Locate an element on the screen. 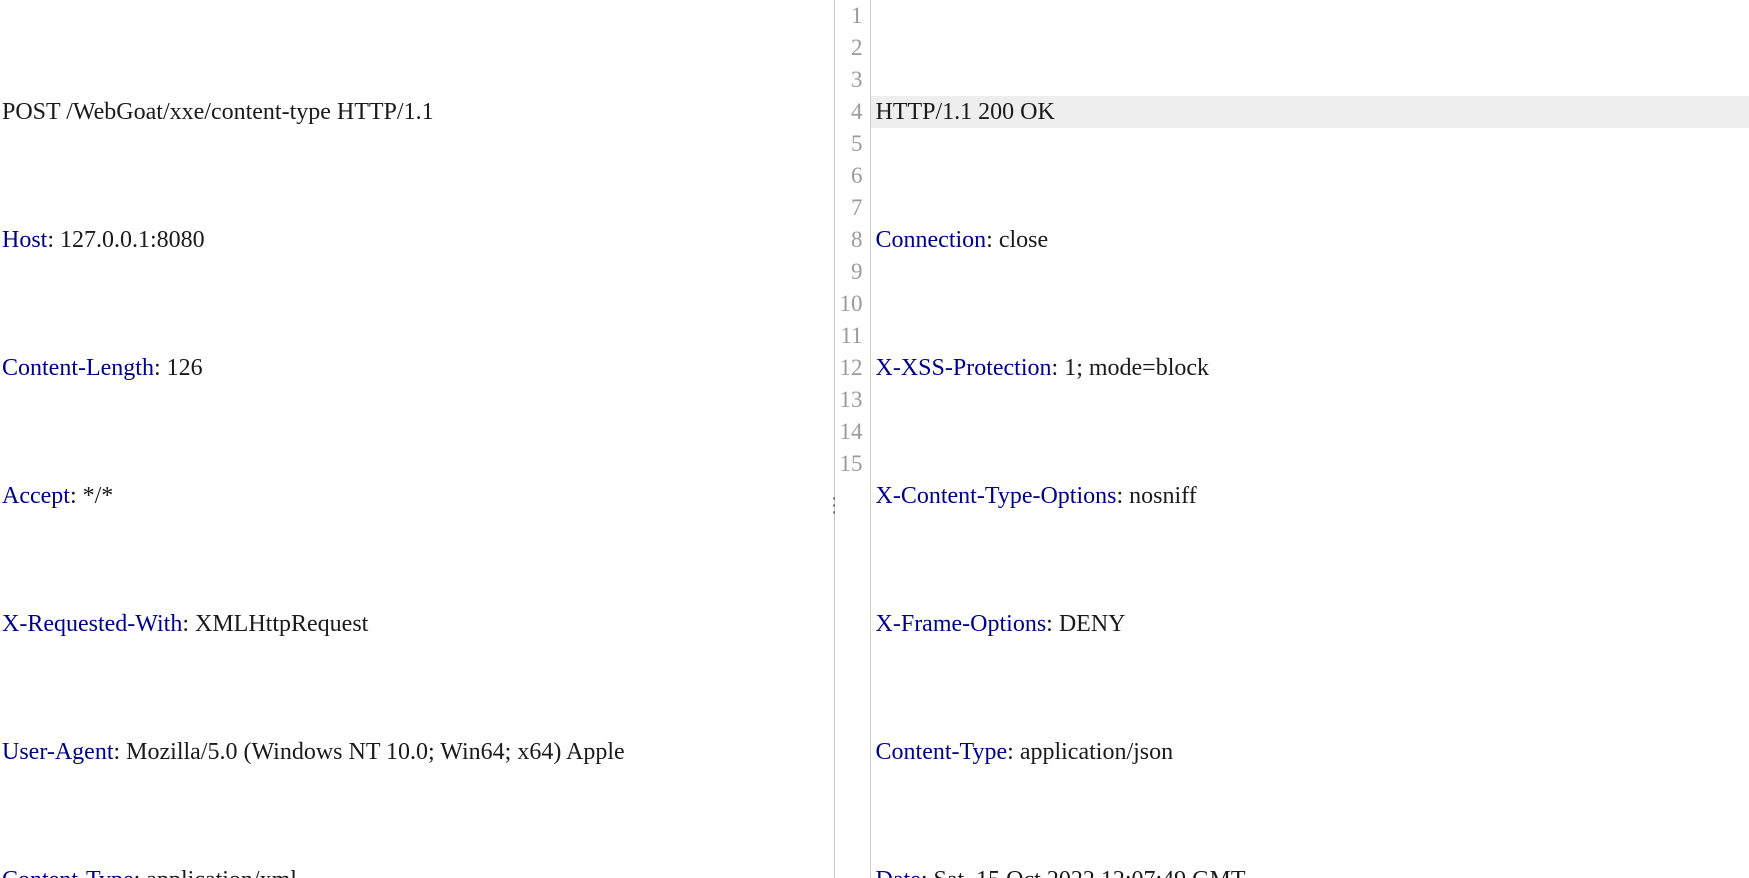 The width and height of the screenshot is (1749, 878). header-value: 126 is located at coordinates (184, 368).